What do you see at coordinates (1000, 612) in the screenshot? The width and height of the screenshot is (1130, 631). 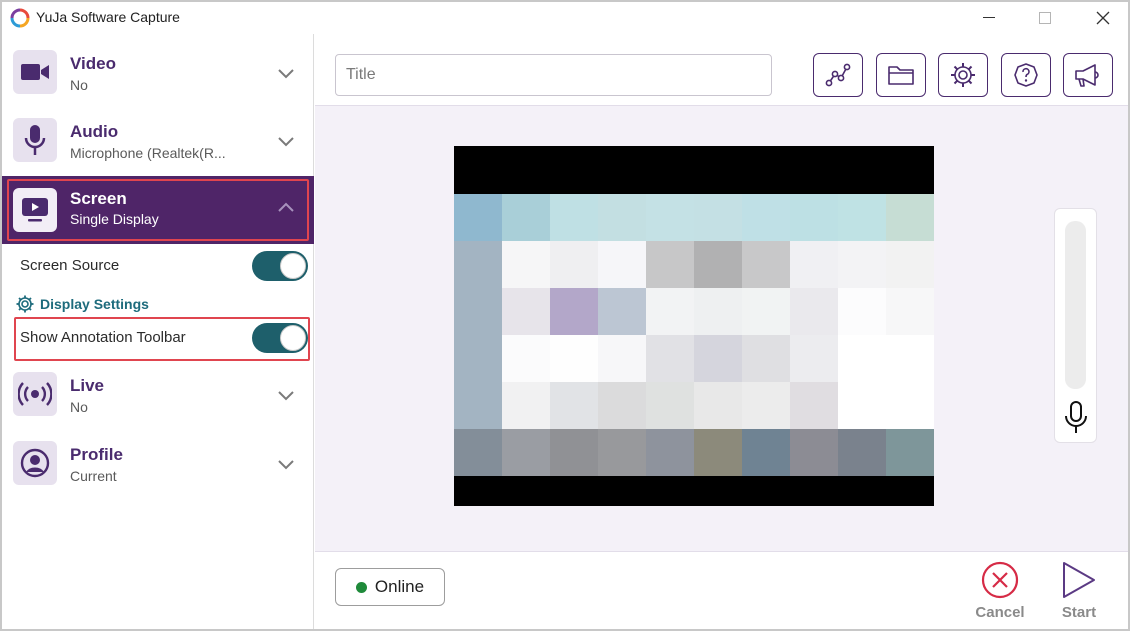 I see `cancel-label: Cancel` at bounding box center [1000, 612].